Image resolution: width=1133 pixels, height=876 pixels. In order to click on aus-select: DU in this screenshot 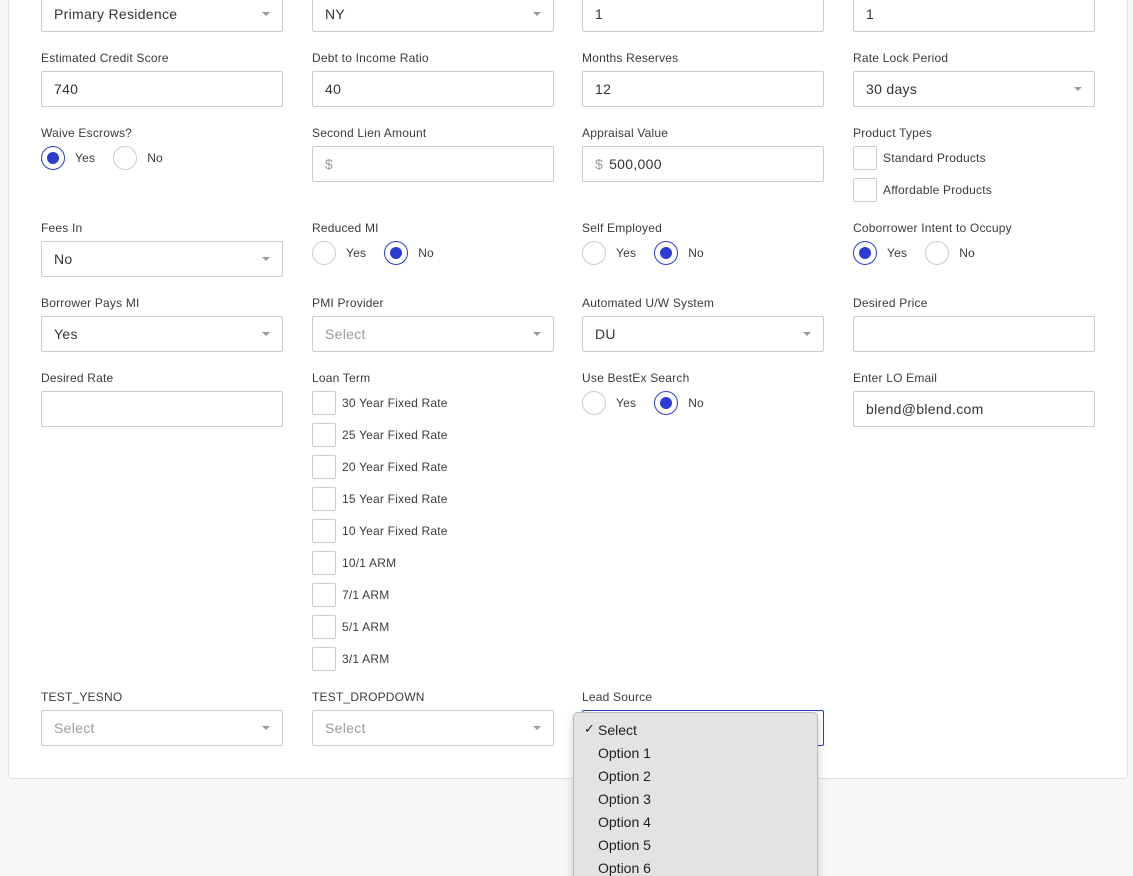, I will do `click(703, 334)`.